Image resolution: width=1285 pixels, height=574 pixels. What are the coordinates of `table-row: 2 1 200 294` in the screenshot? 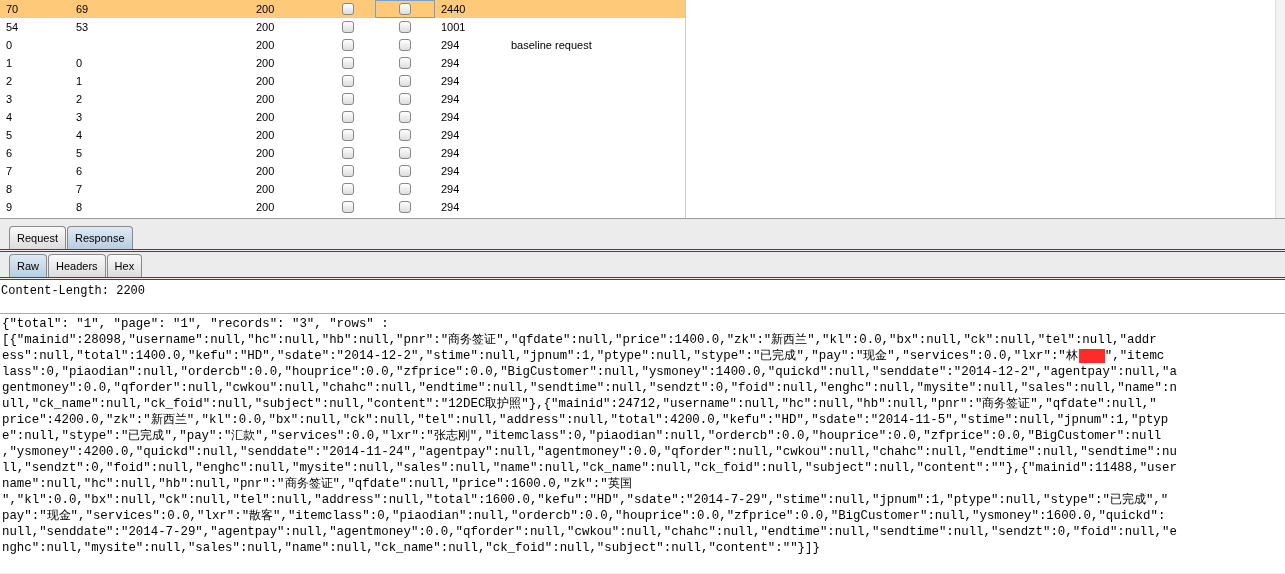 It's located at (342, 81).